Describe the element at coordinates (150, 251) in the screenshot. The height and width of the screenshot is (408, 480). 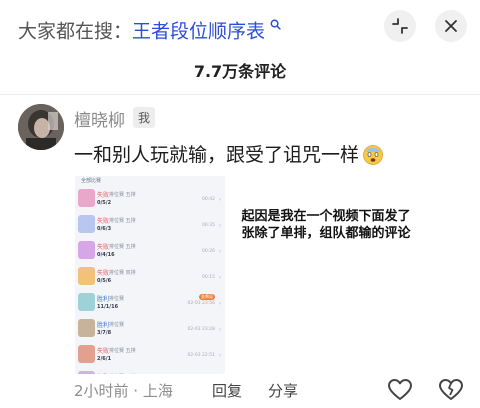
I see `match-row: 失败 排位赛 五排 0/4/16 00:26 ›` at that location.